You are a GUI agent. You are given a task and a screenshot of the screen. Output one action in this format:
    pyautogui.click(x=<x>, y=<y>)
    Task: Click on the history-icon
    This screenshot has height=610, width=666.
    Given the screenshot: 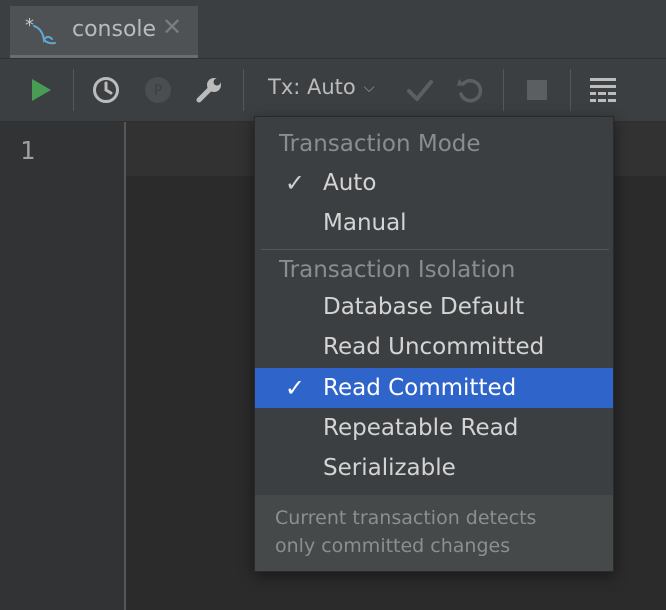 What is the action you would take?
    pyautogui.click(x=106, y=90)
    